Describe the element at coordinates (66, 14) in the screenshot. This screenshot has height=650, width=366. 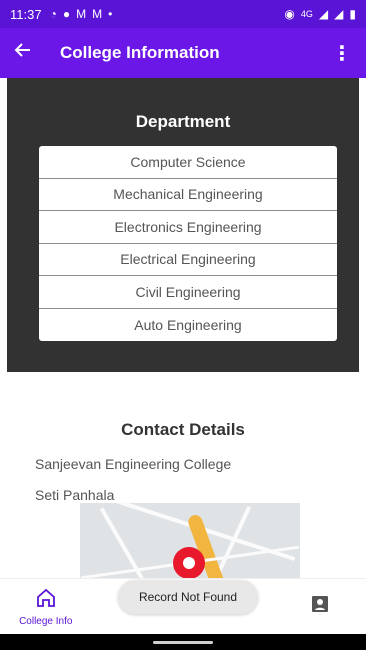
I see `messenger-icon: ●` at that location.